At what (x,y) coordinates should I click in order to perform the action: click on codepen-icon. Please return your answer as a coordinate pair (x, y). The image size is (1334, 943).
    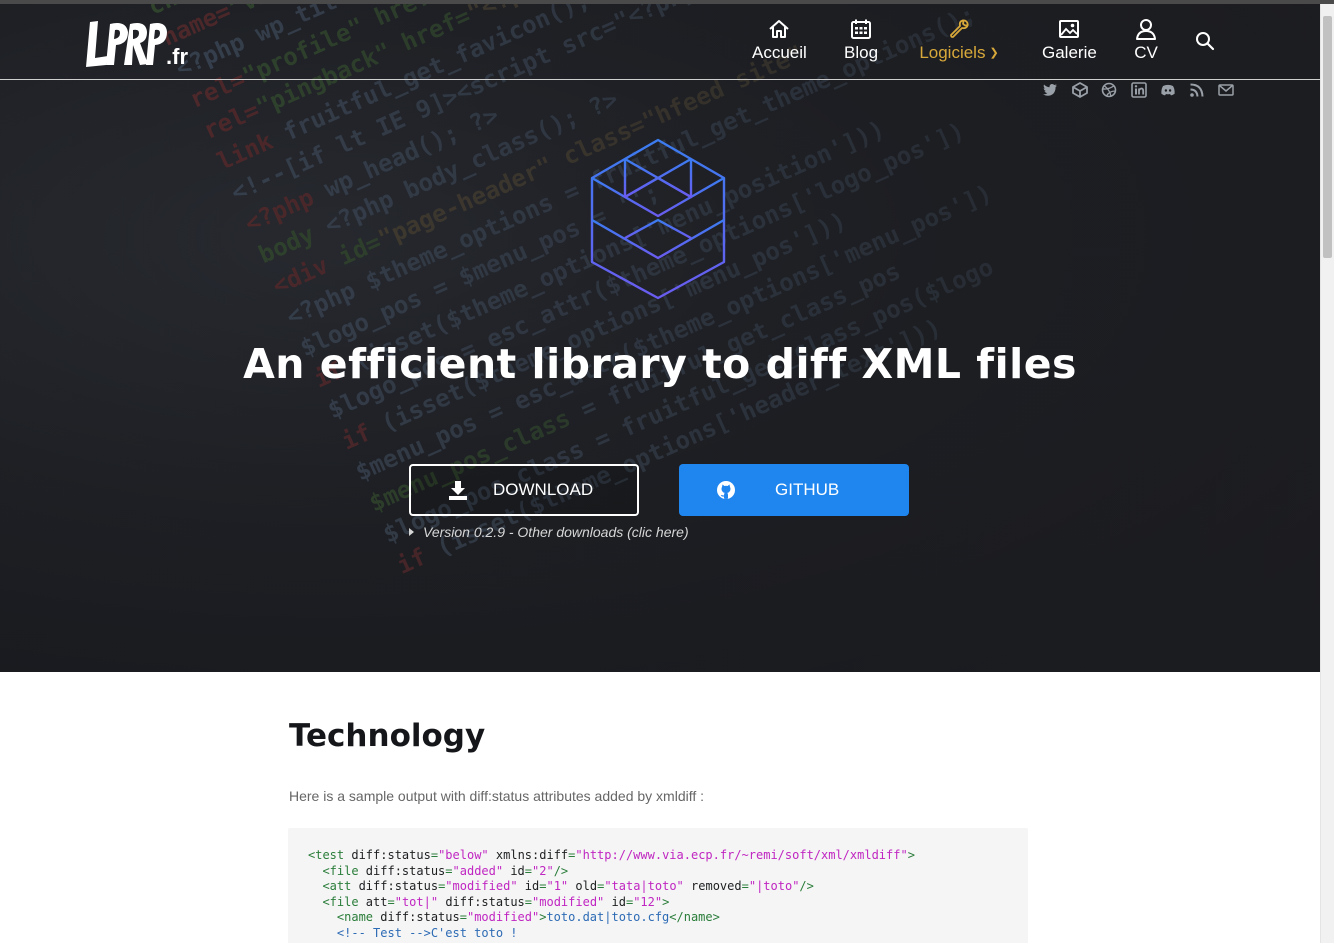
    Looking at the image, I should click on (1080, 90).